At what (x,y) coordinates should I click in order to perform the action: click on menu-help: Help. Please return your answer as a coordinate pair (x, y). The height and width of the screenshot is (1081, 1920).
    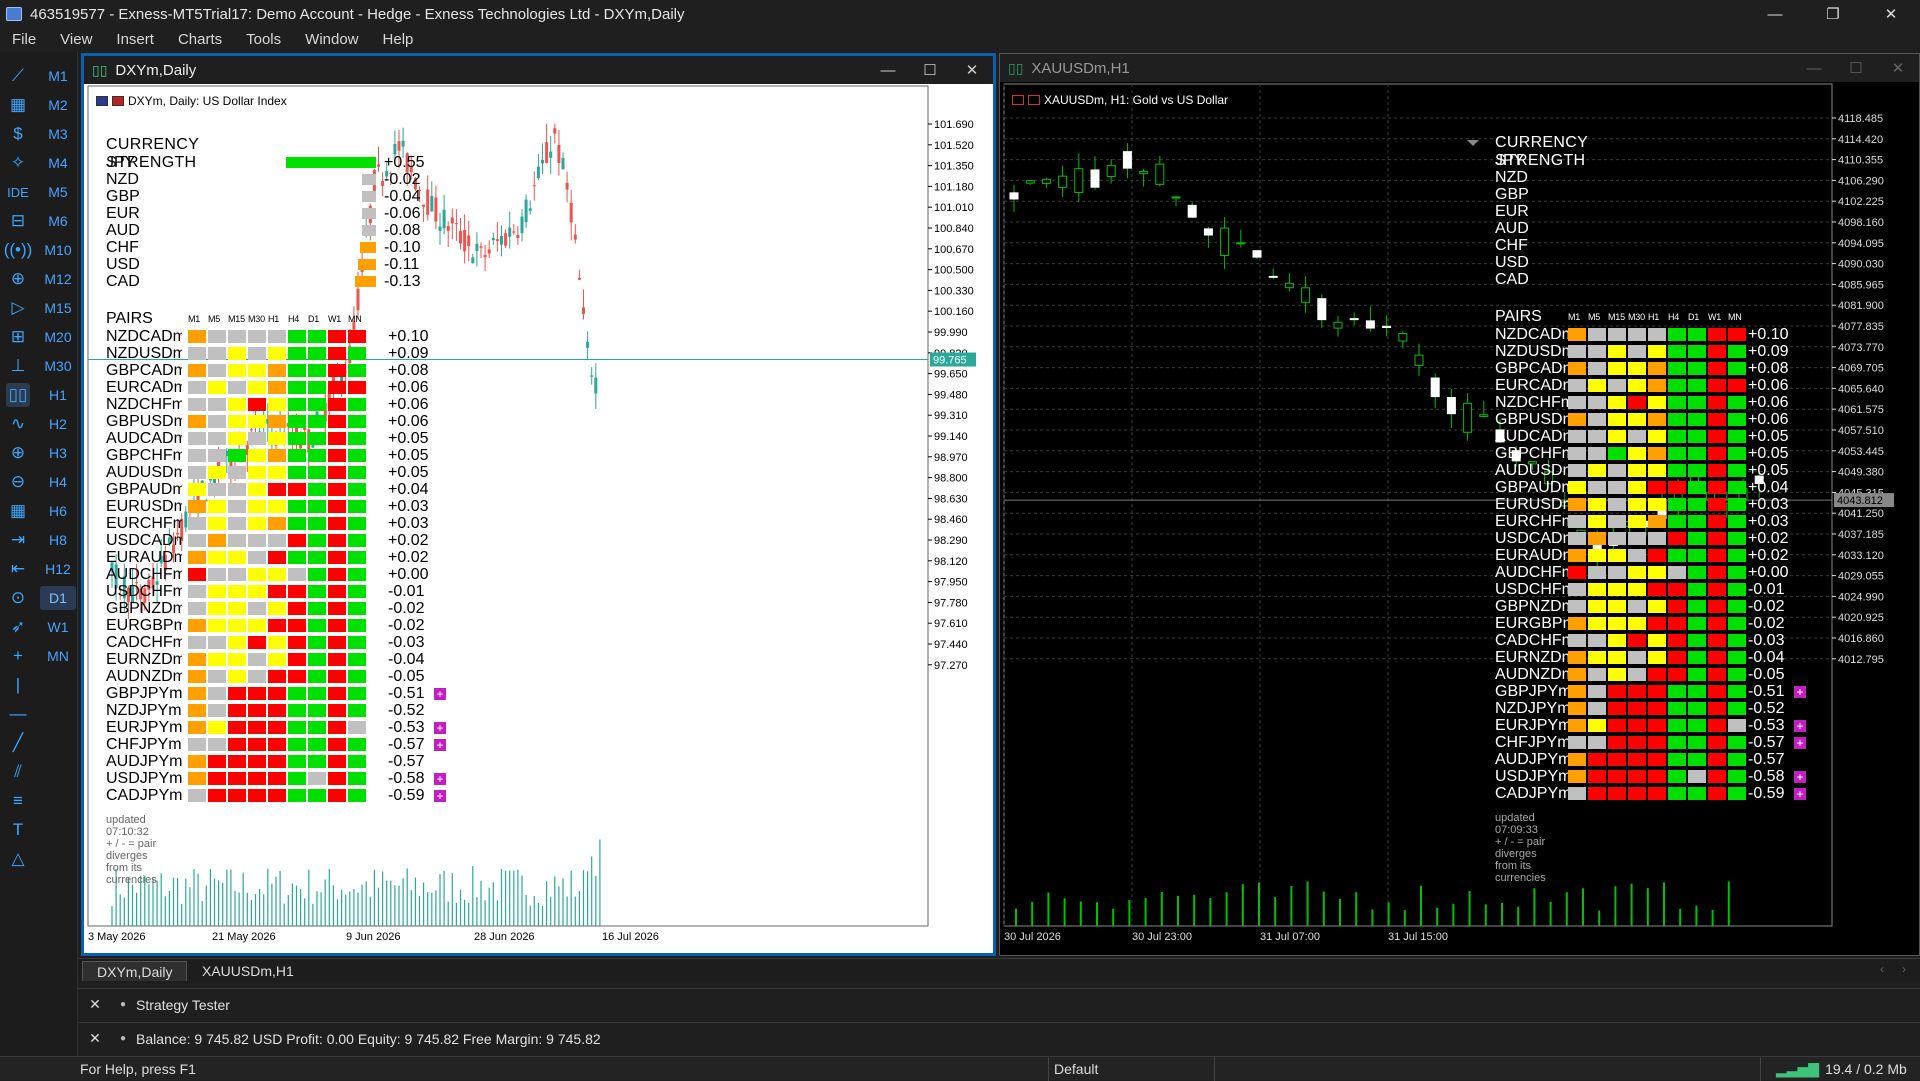
    Looking at the image, I should click on (398, 39).